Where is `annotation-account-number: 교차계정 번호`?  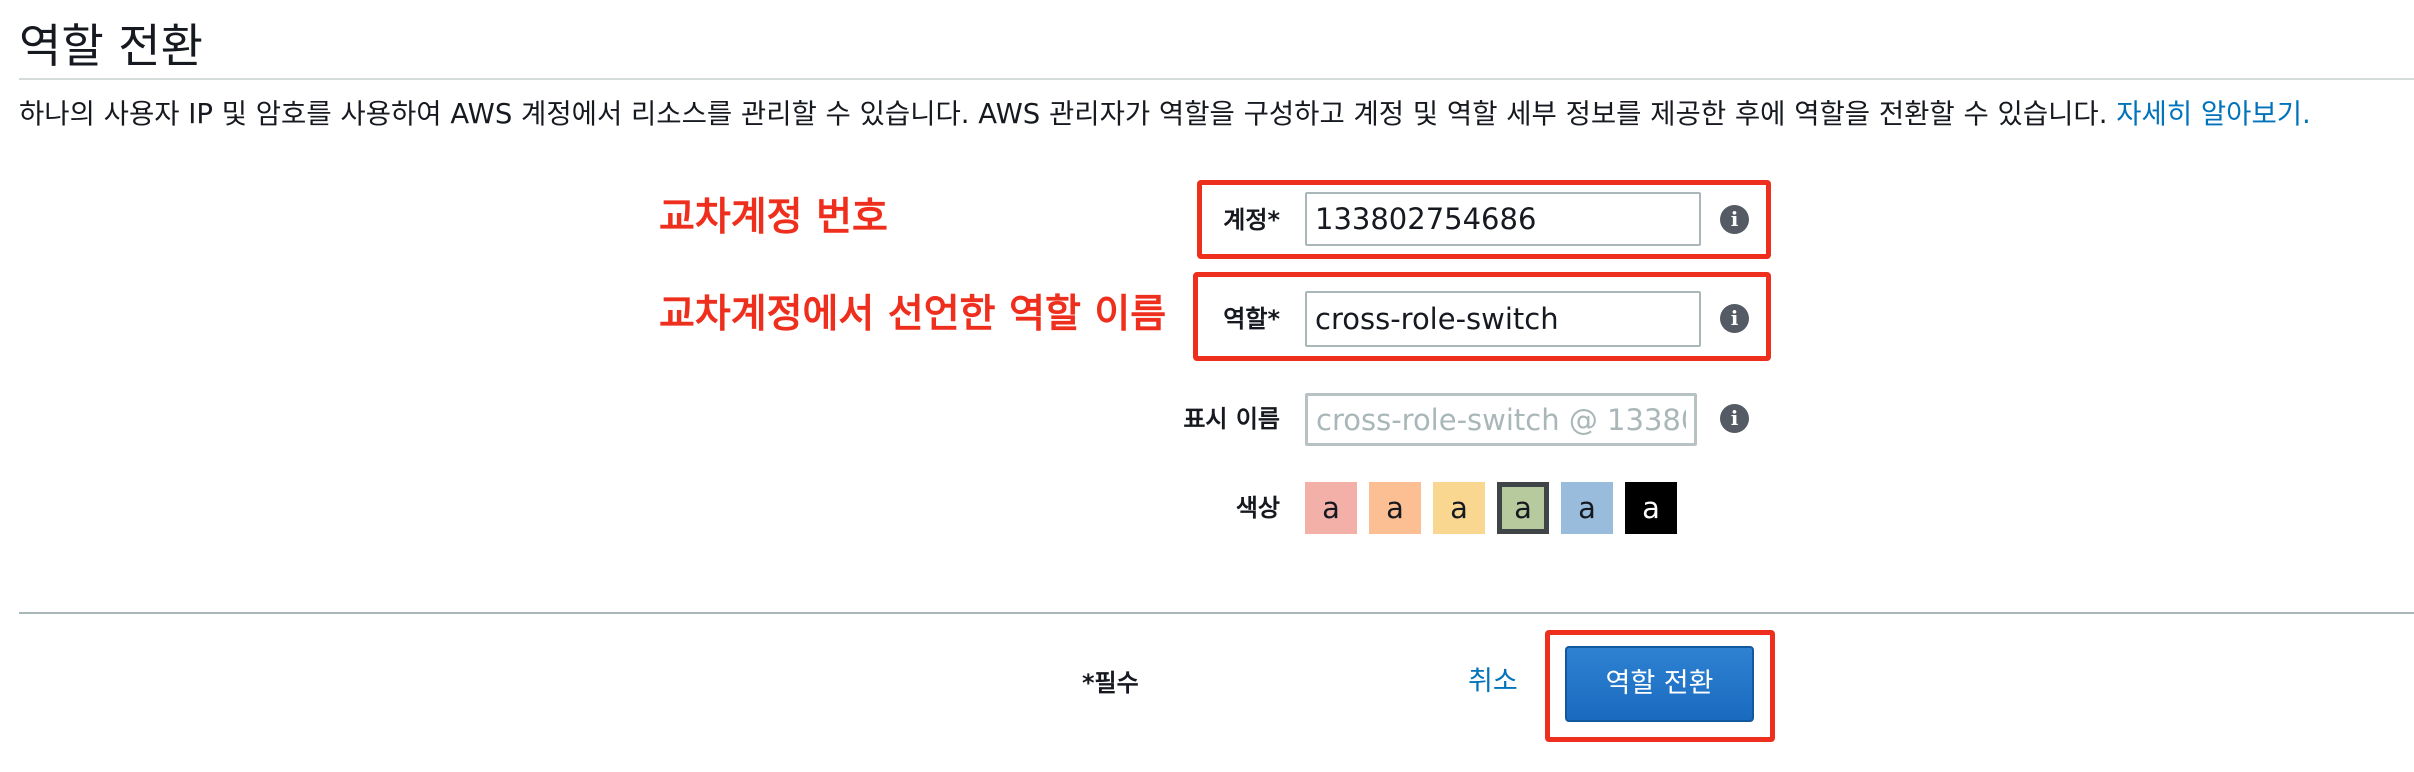 annotation-account-number: 교차계정 번호 is located at coordinates (773, 217).